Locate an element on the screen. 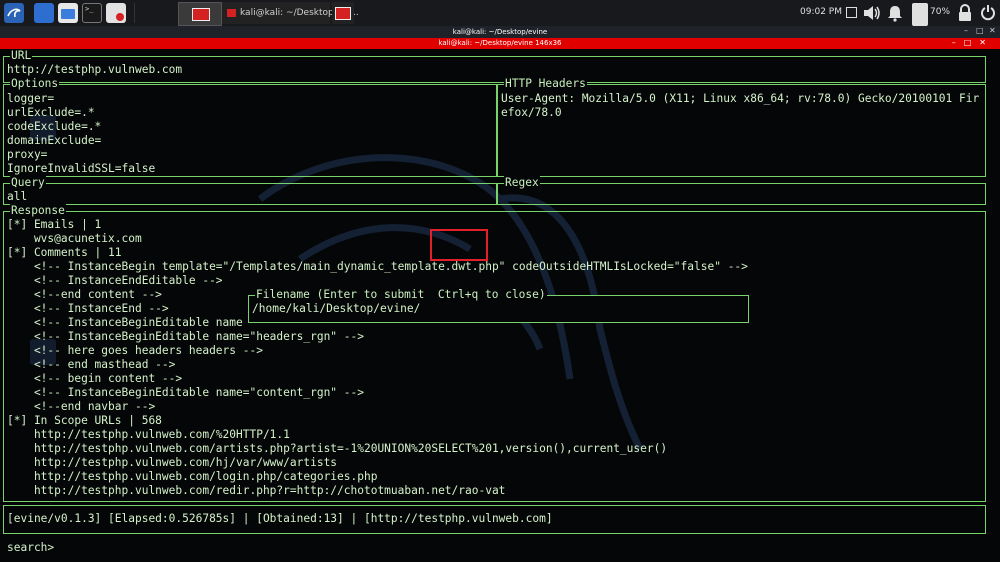 The height and width of the screenshot is (562, 1000). response-line: wvs@acunetix.com is located at coordinates (74, 238).